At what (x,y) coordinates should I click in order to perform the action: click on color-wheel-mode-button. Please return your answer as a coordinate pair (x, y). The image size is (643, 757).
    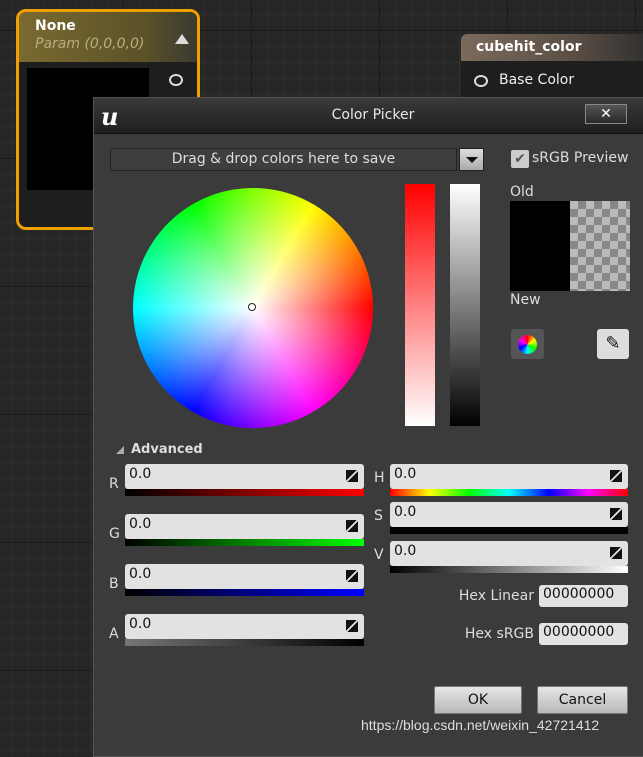
    Looking at the image, I should click on (527, 344).